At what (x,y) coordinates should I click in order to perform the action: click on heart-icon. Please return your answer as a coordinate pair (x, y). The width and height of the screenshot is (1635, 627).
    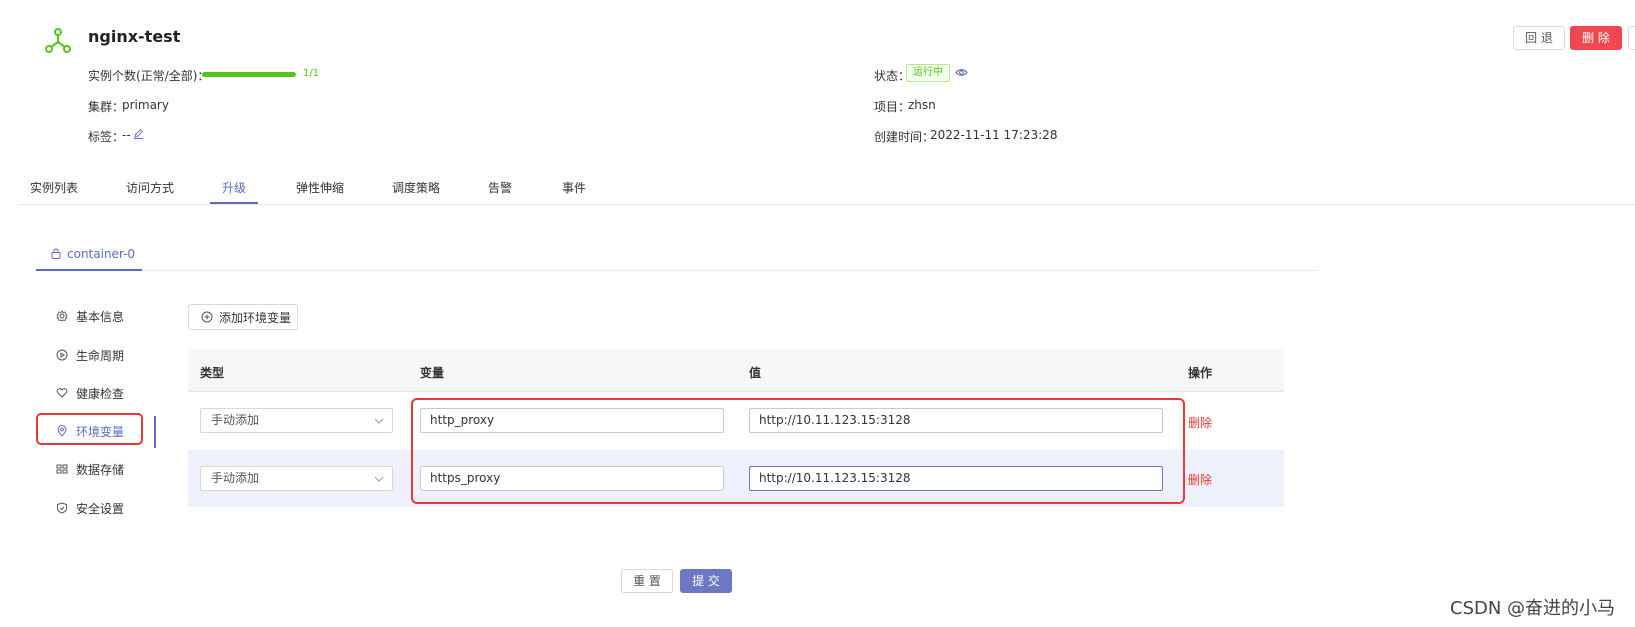
    Looking at the image, I should click on (62, 393).